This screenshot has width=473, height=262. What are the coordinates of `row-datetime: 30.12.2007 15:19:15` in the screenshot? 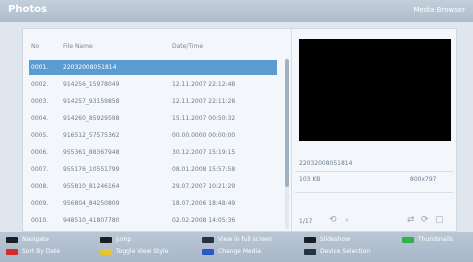 It's located at (204, 152).